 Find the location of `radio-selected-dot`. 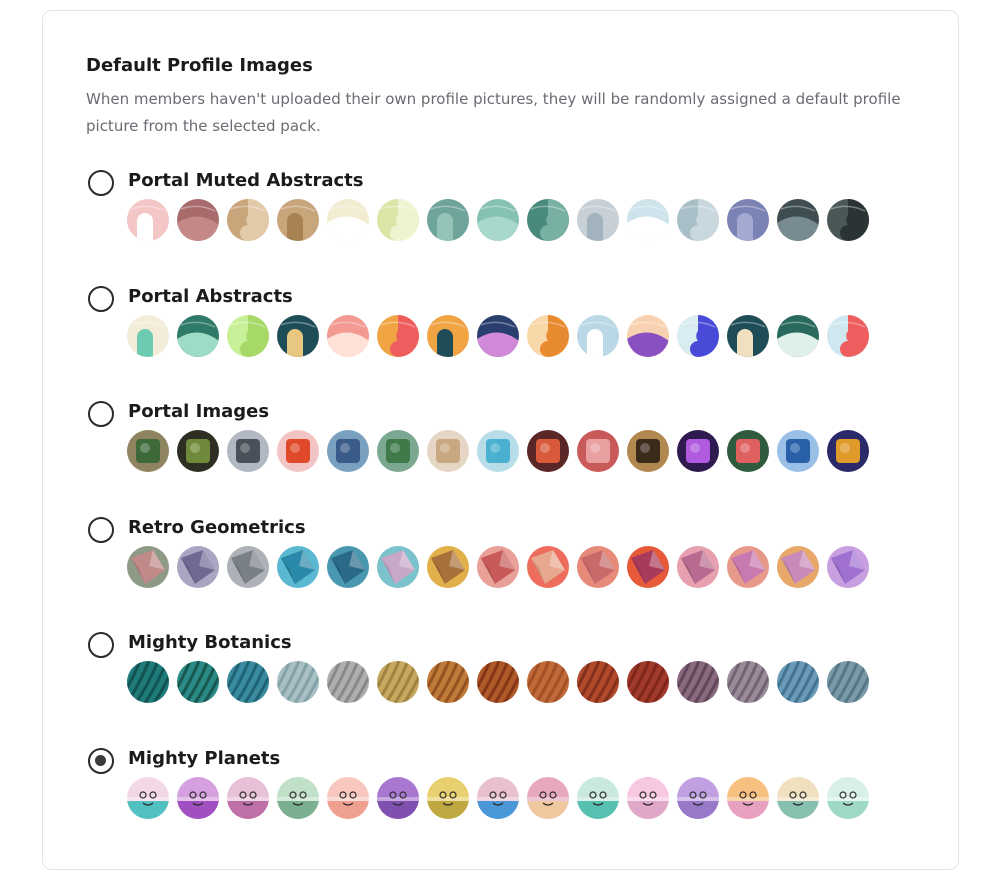

radio-selected-dot is located at coordinates (100, 760).